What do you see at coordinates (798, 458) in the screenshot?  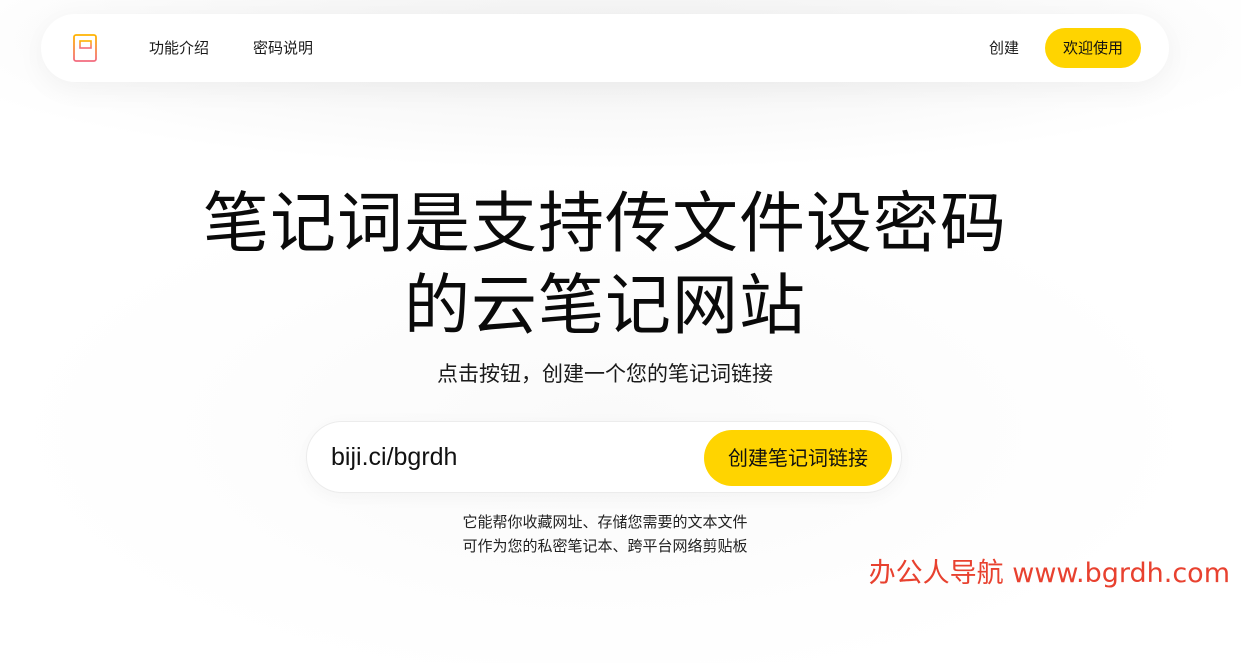 I see `create-link-button: 创建笔记词链接` at bounding box center [798, 458].